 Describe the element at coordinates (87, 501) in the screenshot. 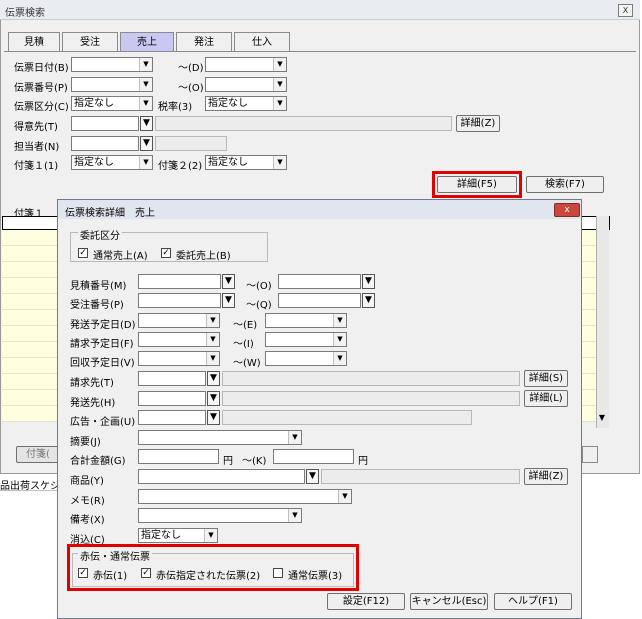

I see `memo-label: メモ(R)` at that location.